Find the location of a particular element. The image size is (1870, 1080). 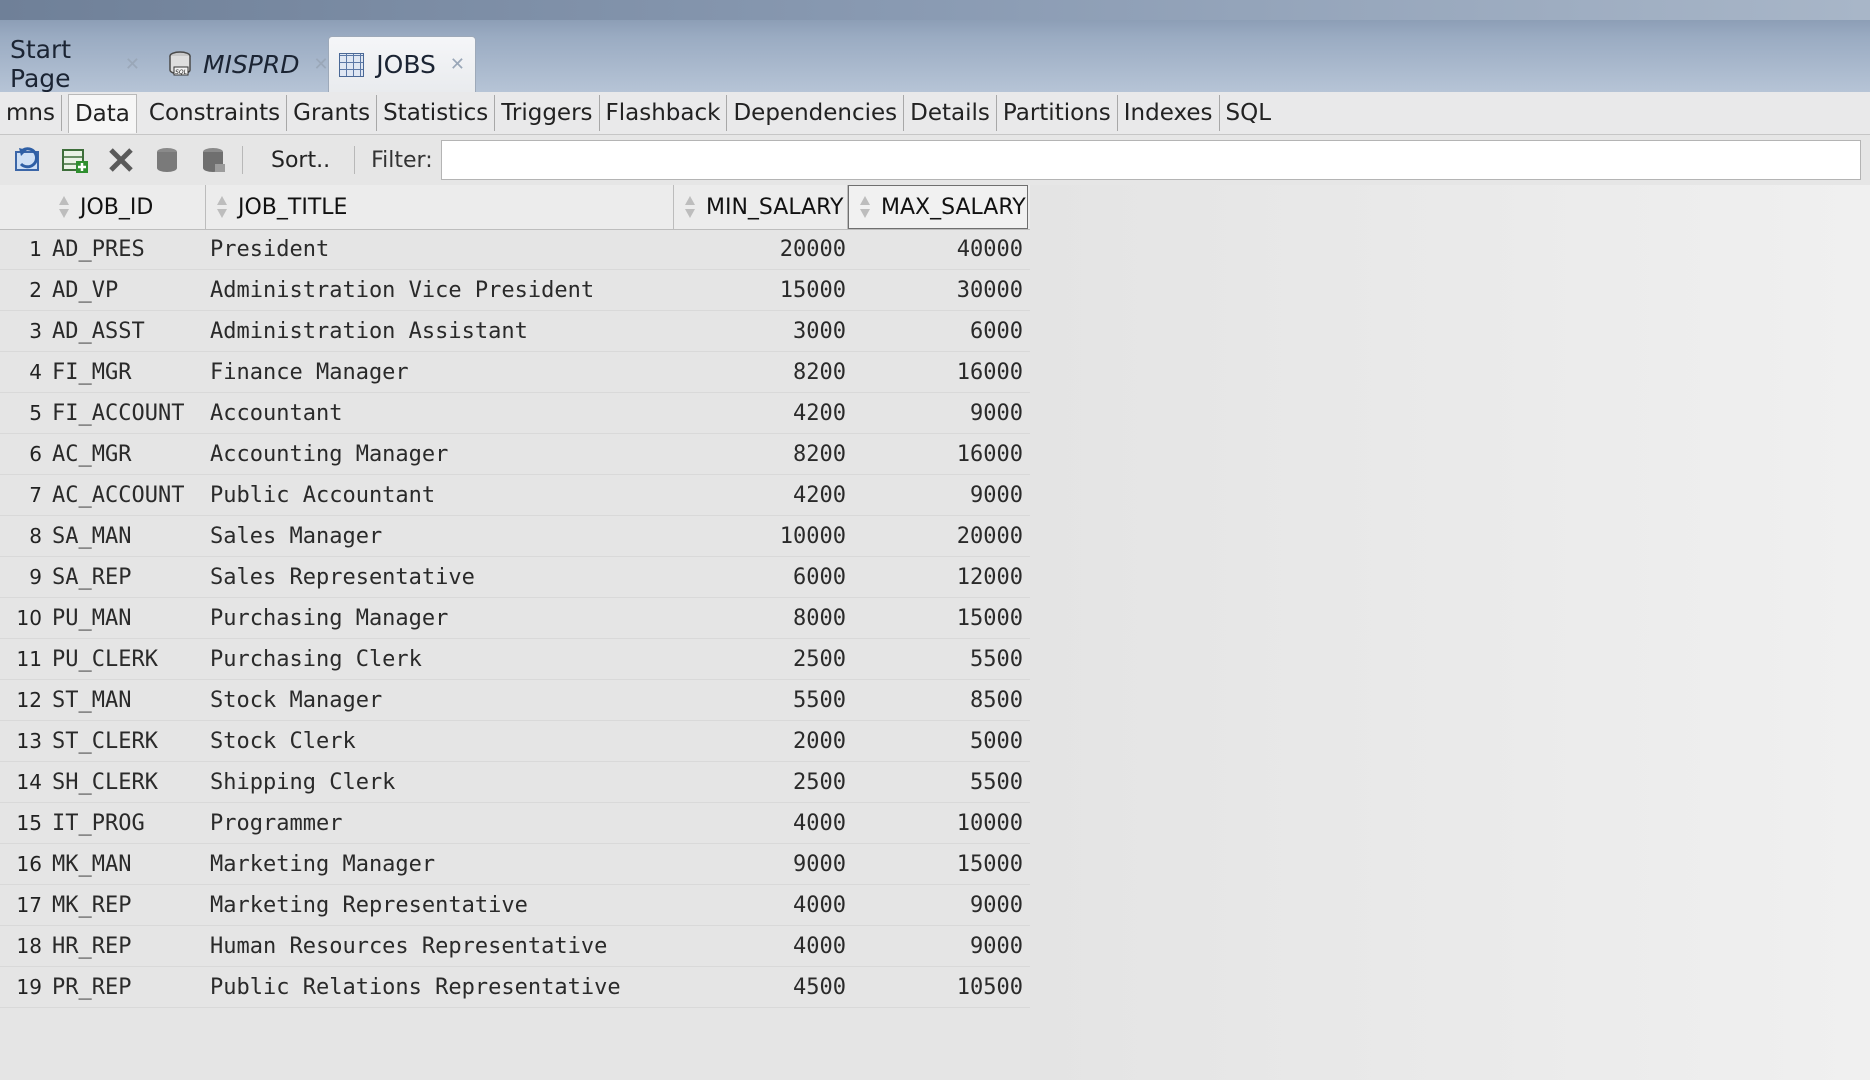

filter-input is located at coordinates (1150, 160).